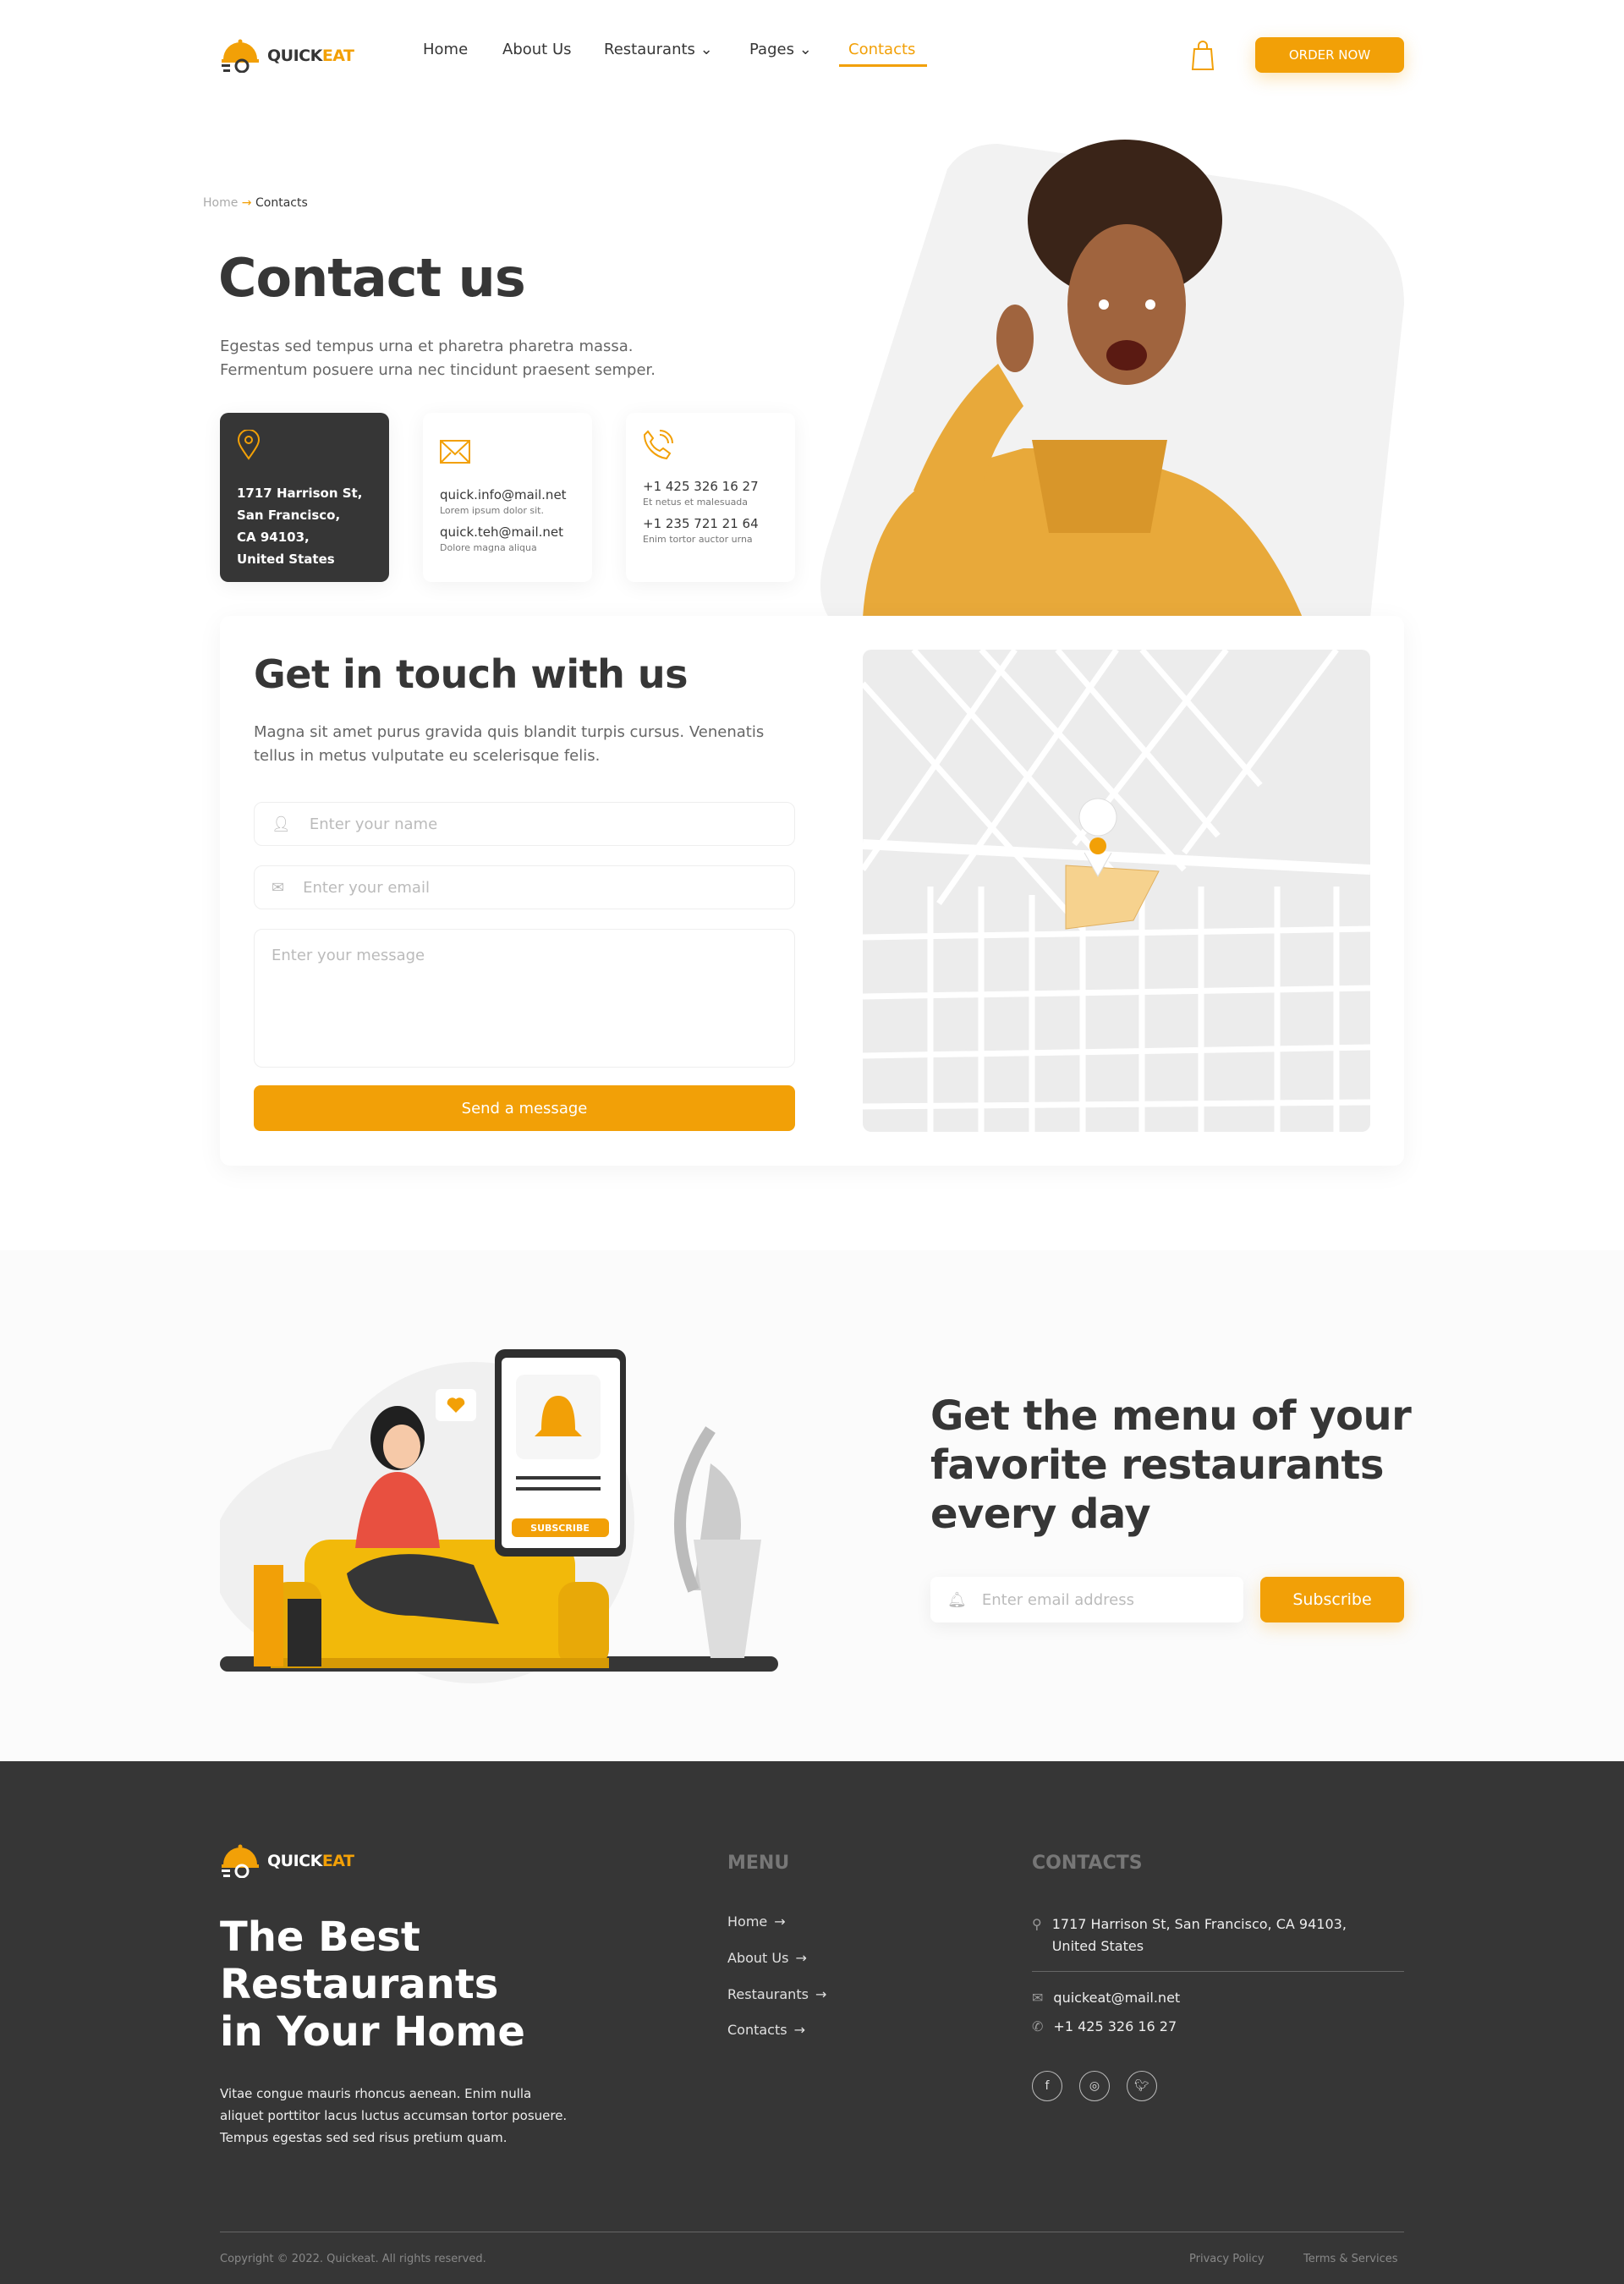 This screenshot has width=1624, height=2284. What do you see at coordinates (282, 824) in the screenshot?
I see `user-icon: 👤︎` at bounding box center [282, 824].